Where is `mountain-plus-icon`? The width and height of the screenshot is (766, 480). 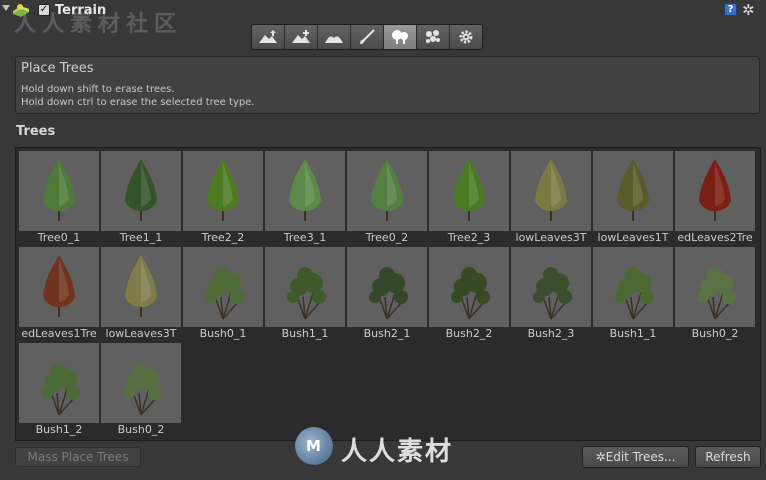
mountain-plus-icon is located at coordinates (301, 36).